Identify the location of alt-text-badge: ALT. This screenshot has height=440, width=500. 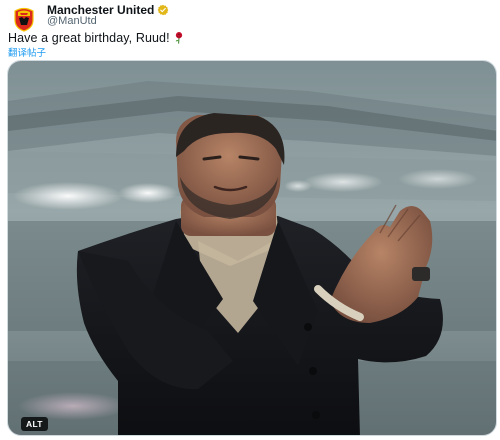
(34, 424).